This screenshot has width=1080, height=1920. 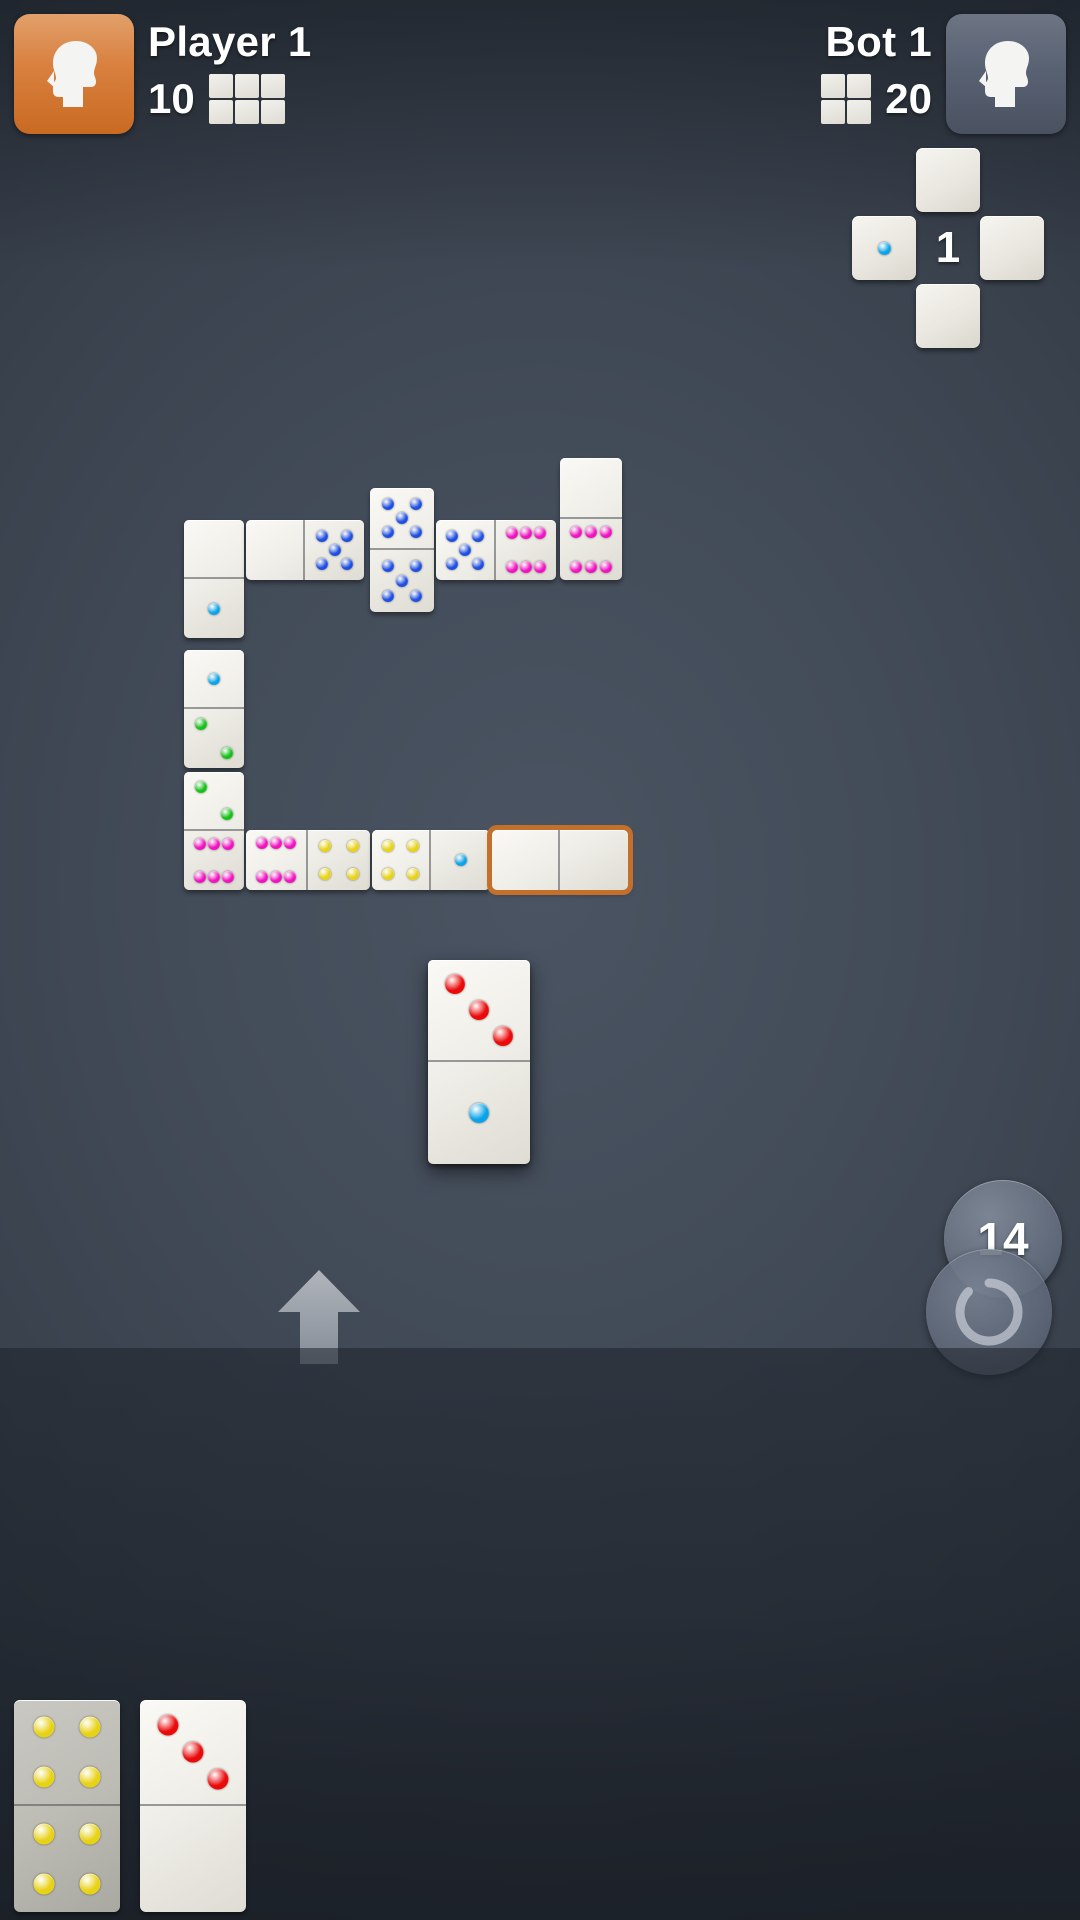 What do you see at coordinates (948, 316) in the screenshot?
I see `boneyard-tile-bottom` at bounding box center [948, 316].